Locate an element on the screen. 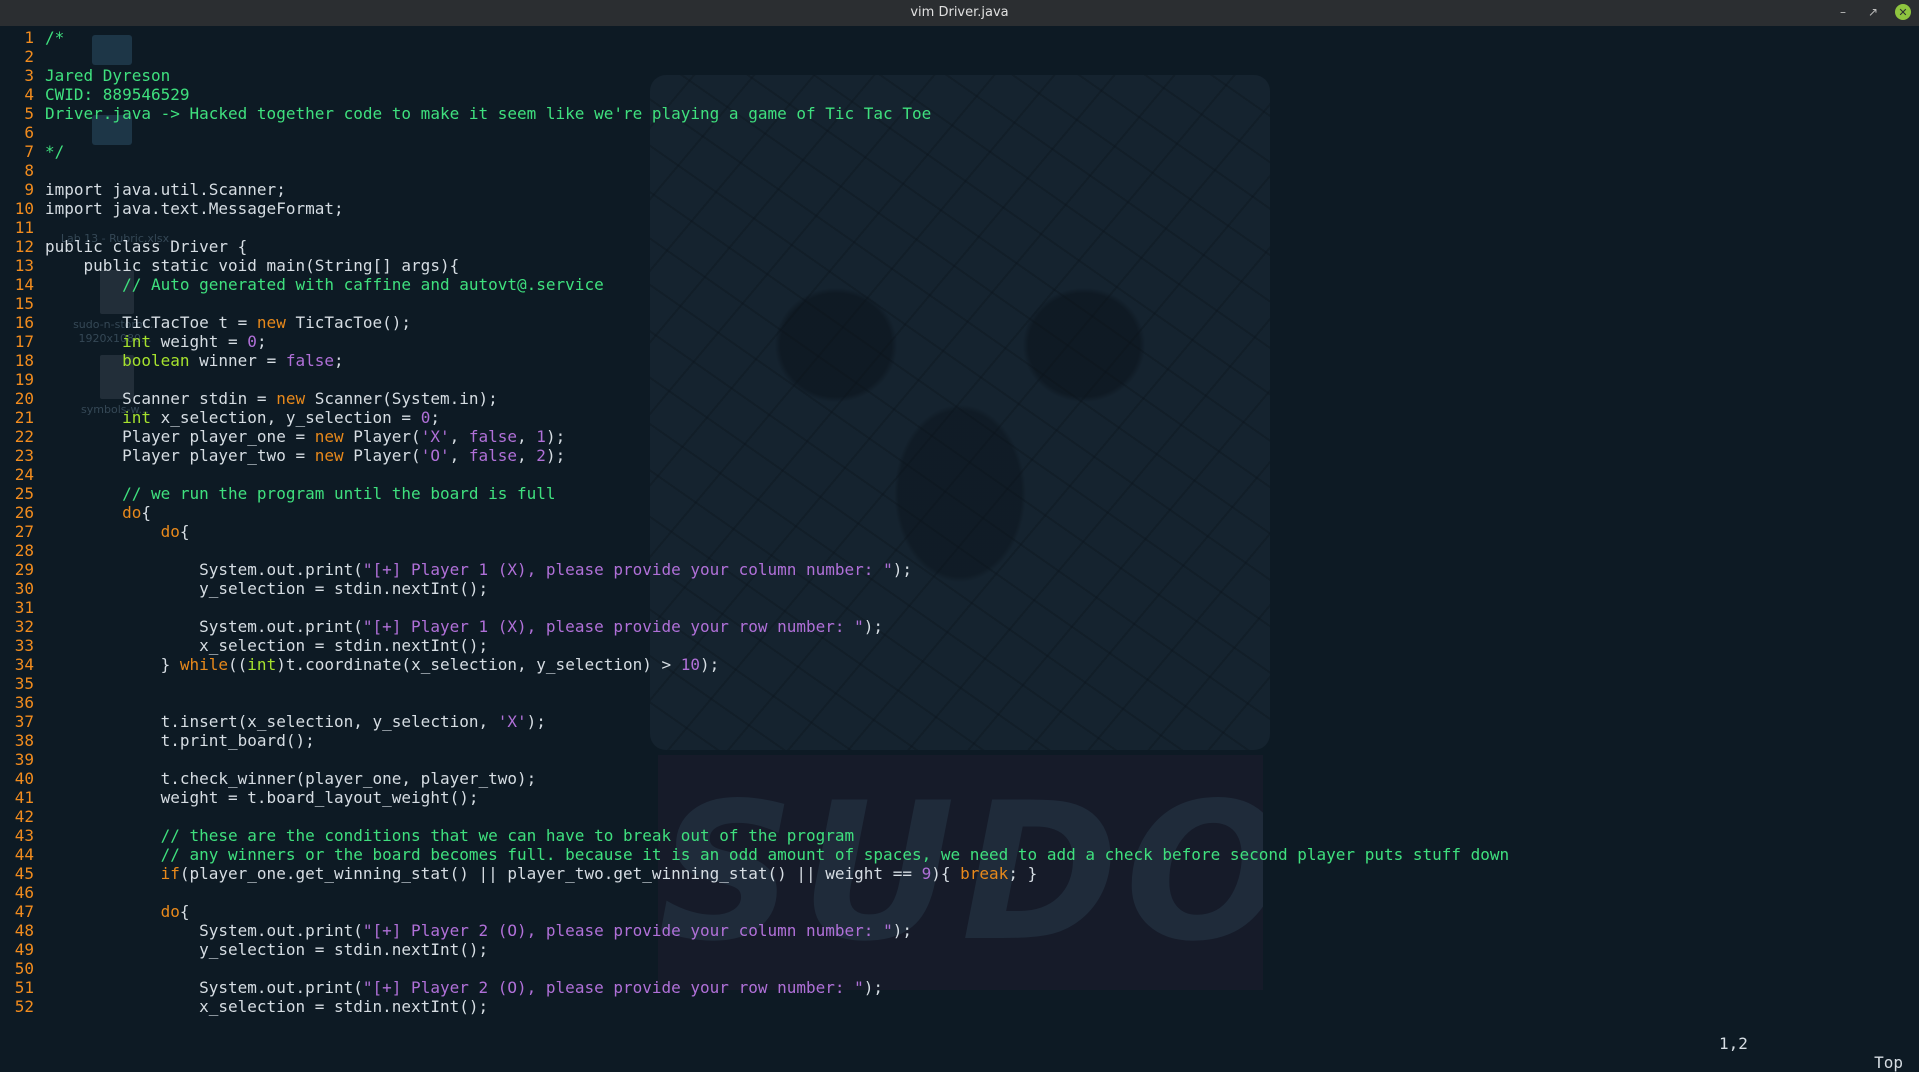 The image size is (1919, 1072). code-line: 10 import java.text.MessageFormat; is located at coordinates (959, 208).